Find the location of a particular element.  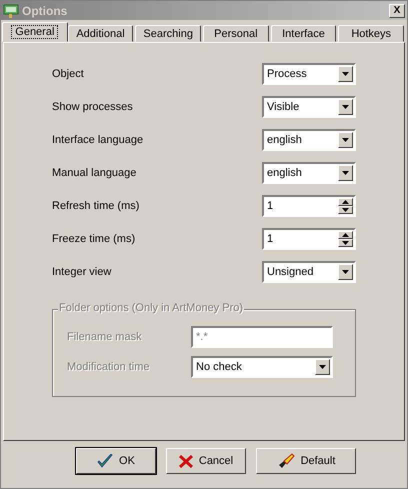

dropdown: Process is located at coordinates (309, 74).